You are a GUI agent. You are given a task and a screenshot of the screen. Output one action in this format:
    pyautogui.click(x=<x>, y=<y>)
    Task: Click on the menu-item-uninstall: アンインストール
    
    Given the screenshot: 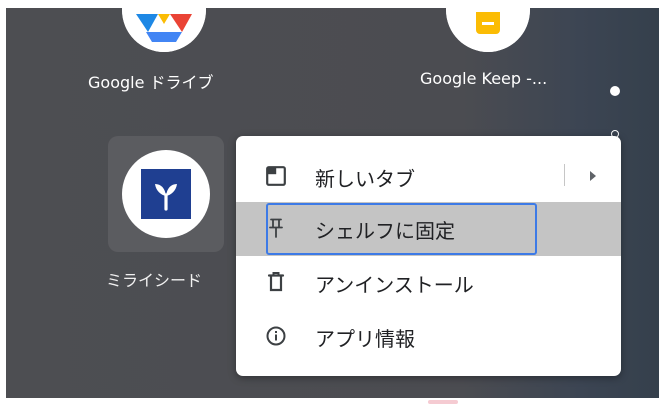 What is the action you would take?
    pyautogui.click(x=428, y=283)
    